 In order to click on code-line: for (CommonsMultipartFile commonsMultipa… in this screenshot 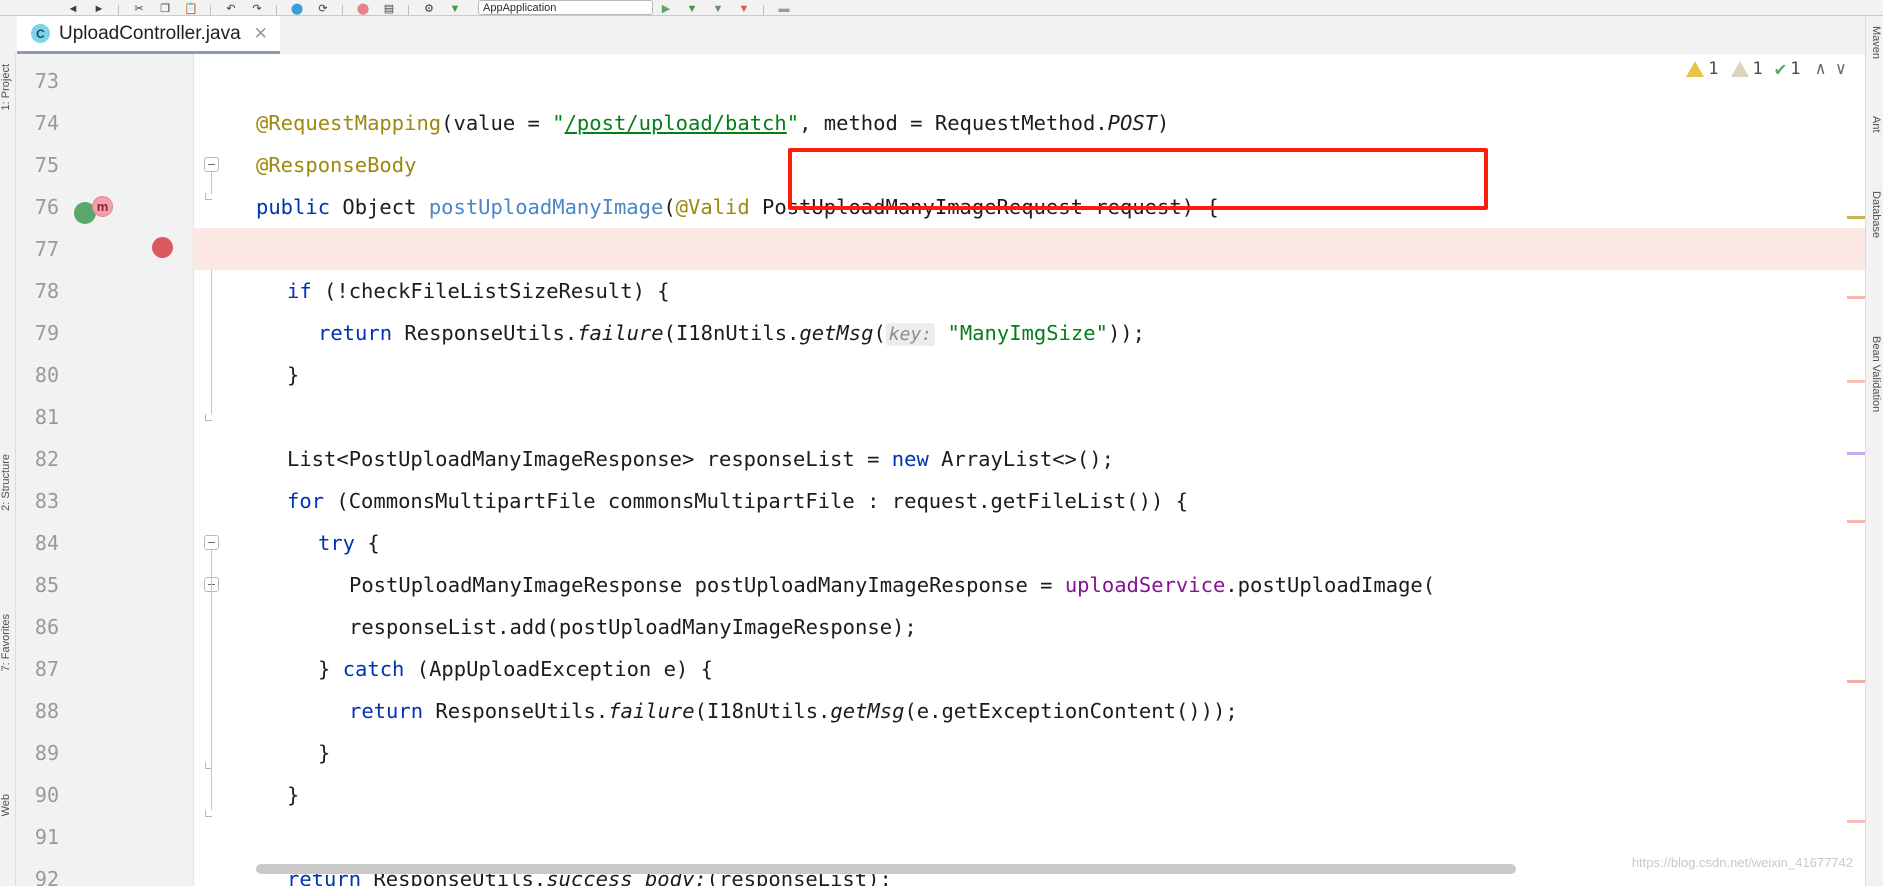, I will do `click(737, 501)`.